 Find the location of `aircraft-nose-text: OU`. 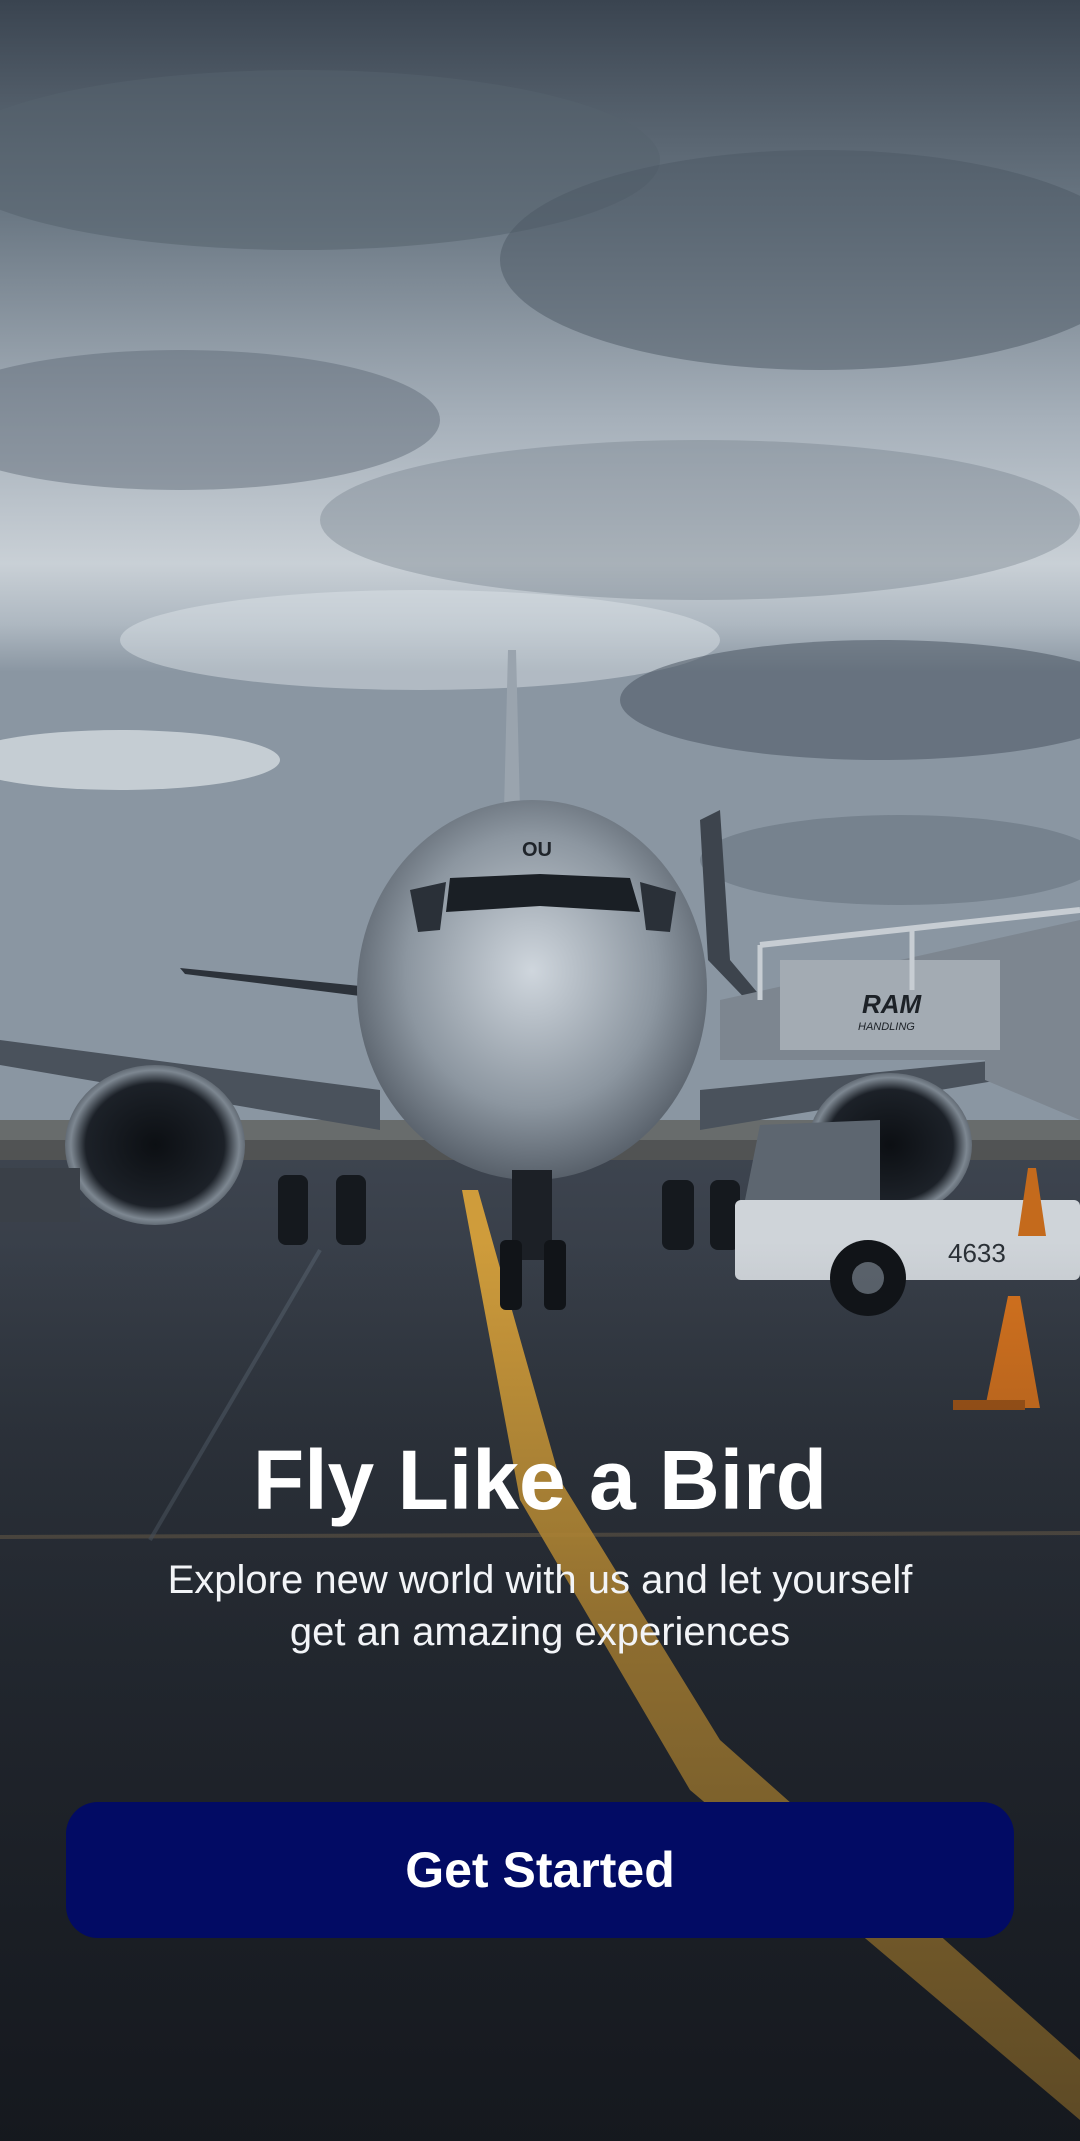

aircraft-nose-text: OU is located at coordinates (537, 850).